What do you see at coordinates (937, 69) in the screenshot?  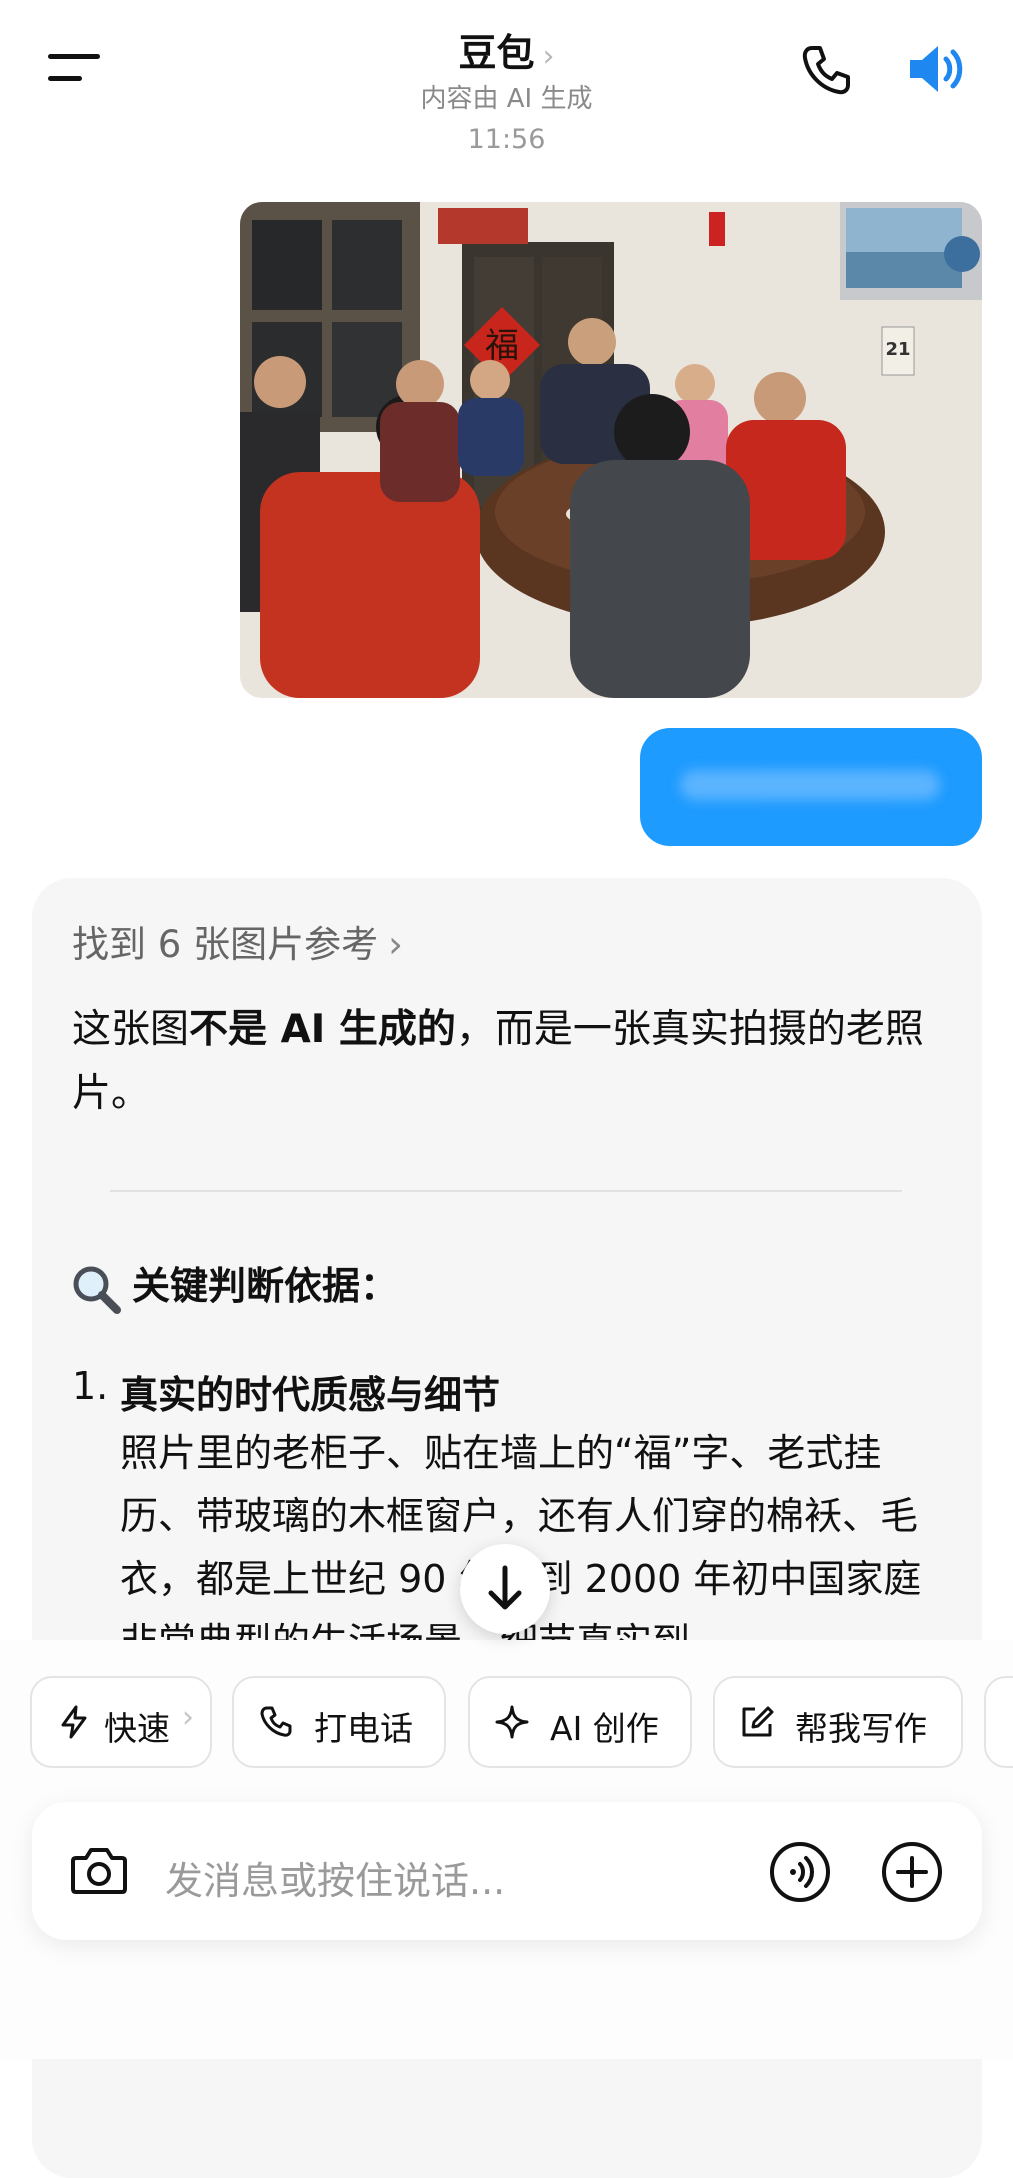 I see `speaker-icon` at bounding box center [937, 69].